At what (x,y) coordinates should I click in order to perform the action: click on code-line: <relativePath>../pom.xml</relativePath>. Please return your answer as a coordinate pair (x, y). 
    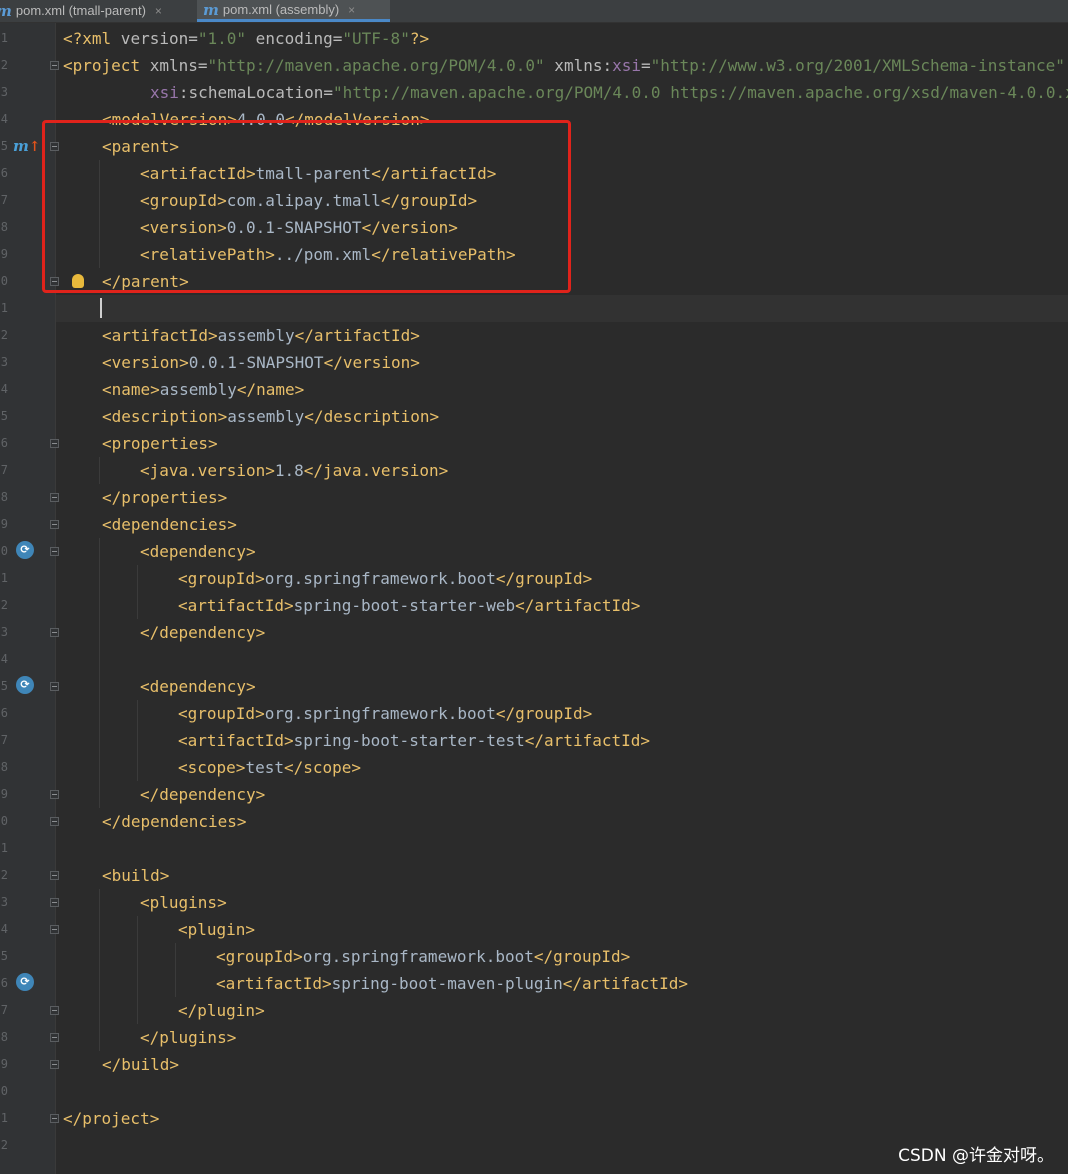
    Looking at the image, I should click on (328, 254).